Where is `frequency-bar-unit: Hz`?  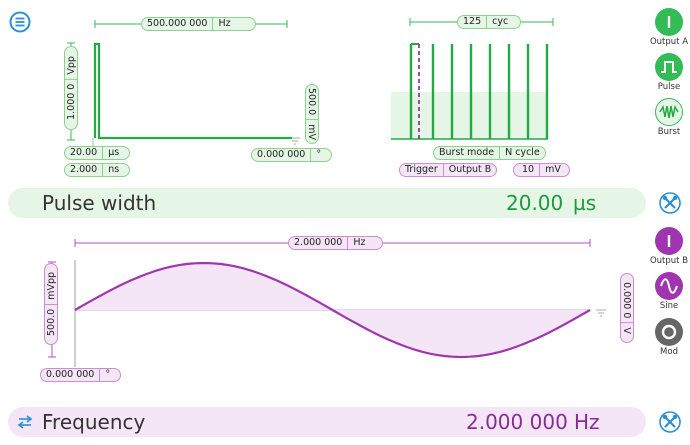 frequency-bar-unit: Hz is located at coordinates (587, 422).